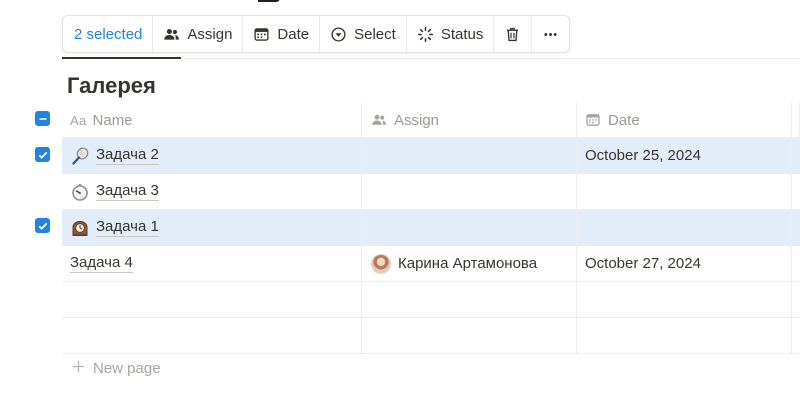 This screenshot has height=409, width=800. Describe the element at coordinates (212, 120) in the screenshot. I see `column-header-name: Aa Name` at that location.